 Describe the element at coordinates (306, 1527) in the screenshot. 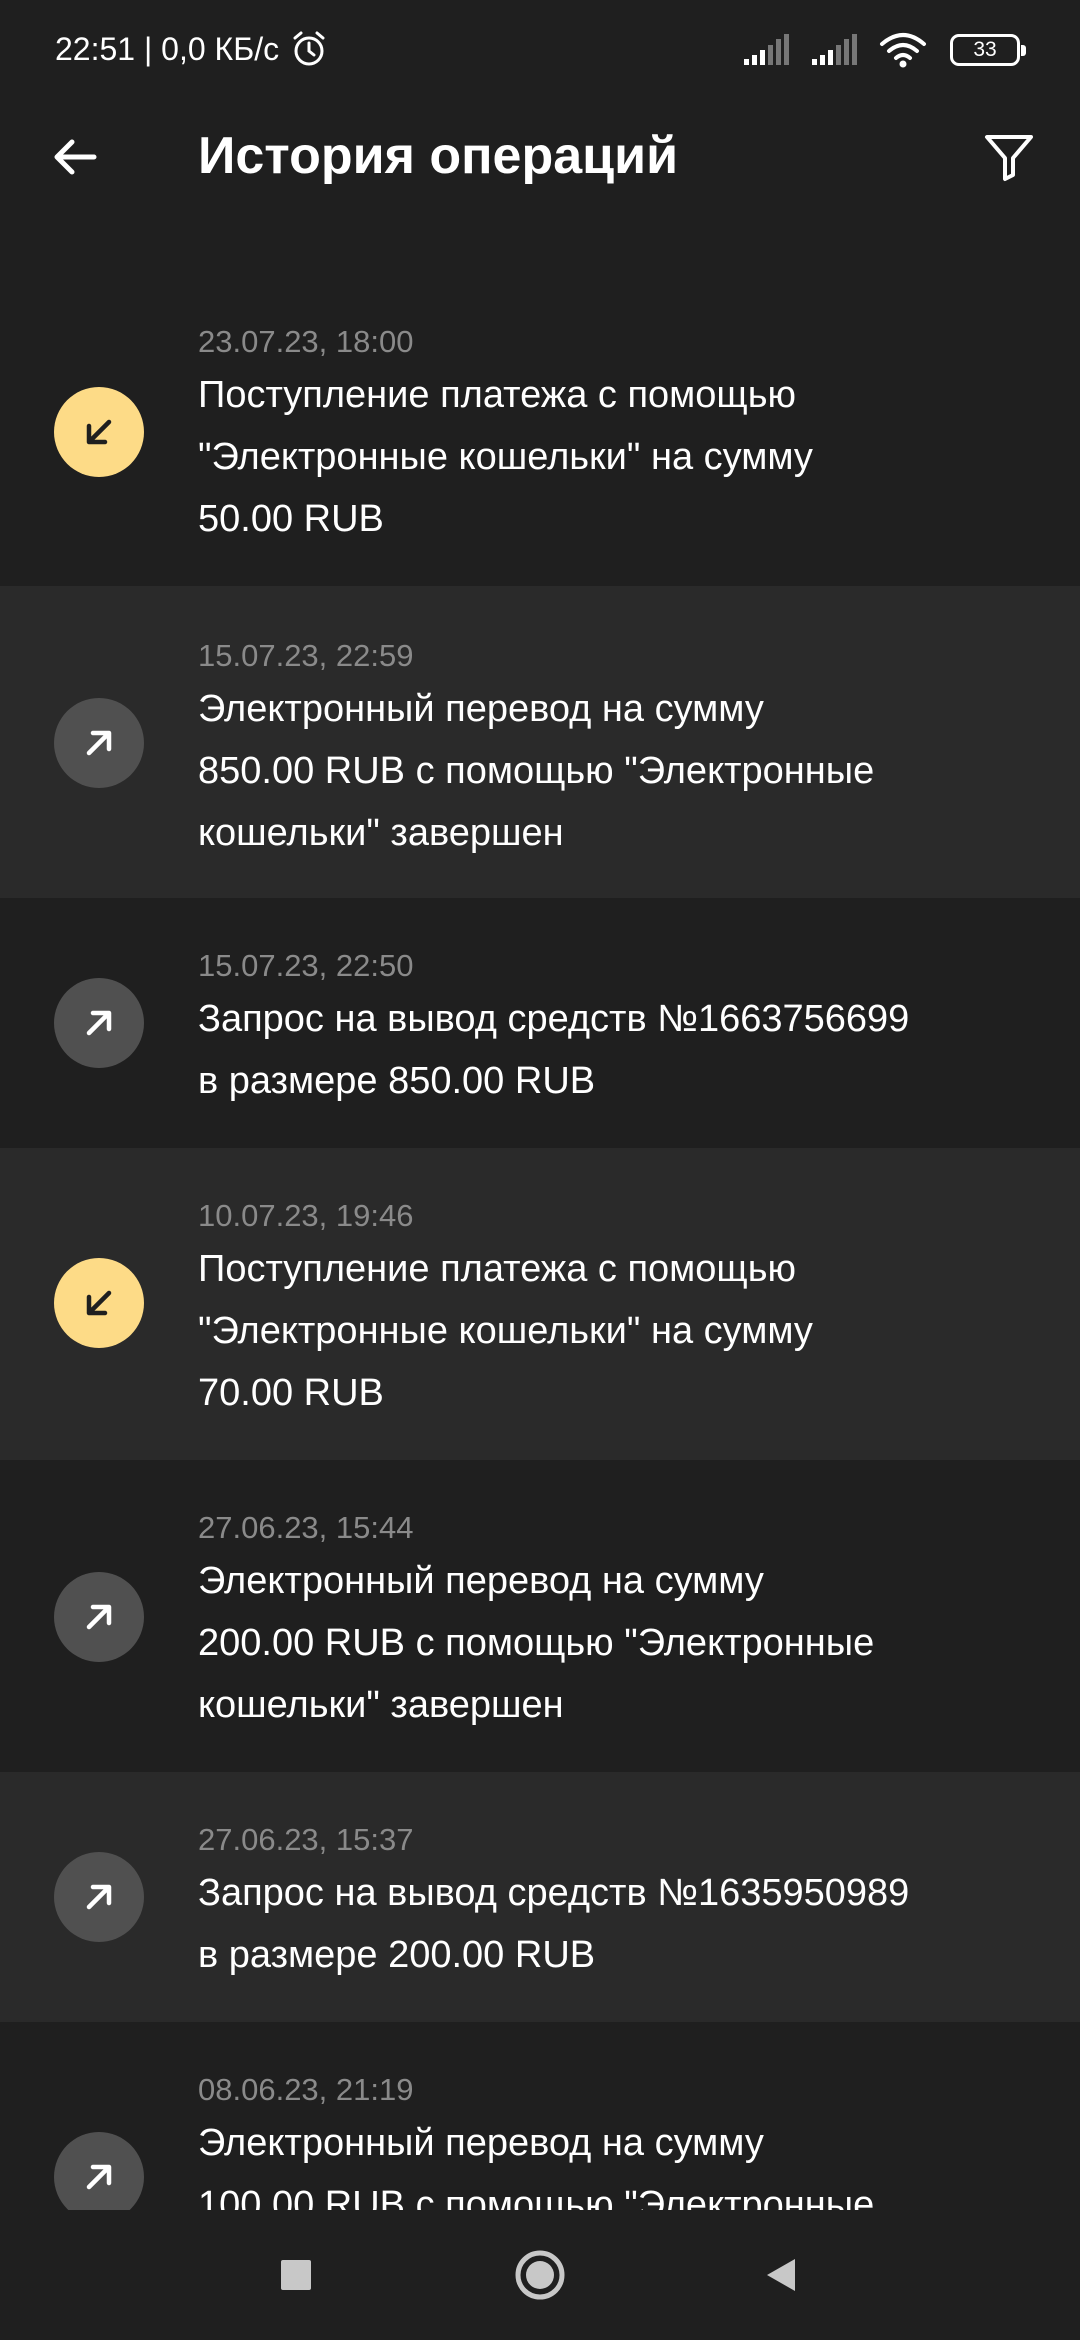

I see `operation-date: 27.06.23, 15:44` at that location.